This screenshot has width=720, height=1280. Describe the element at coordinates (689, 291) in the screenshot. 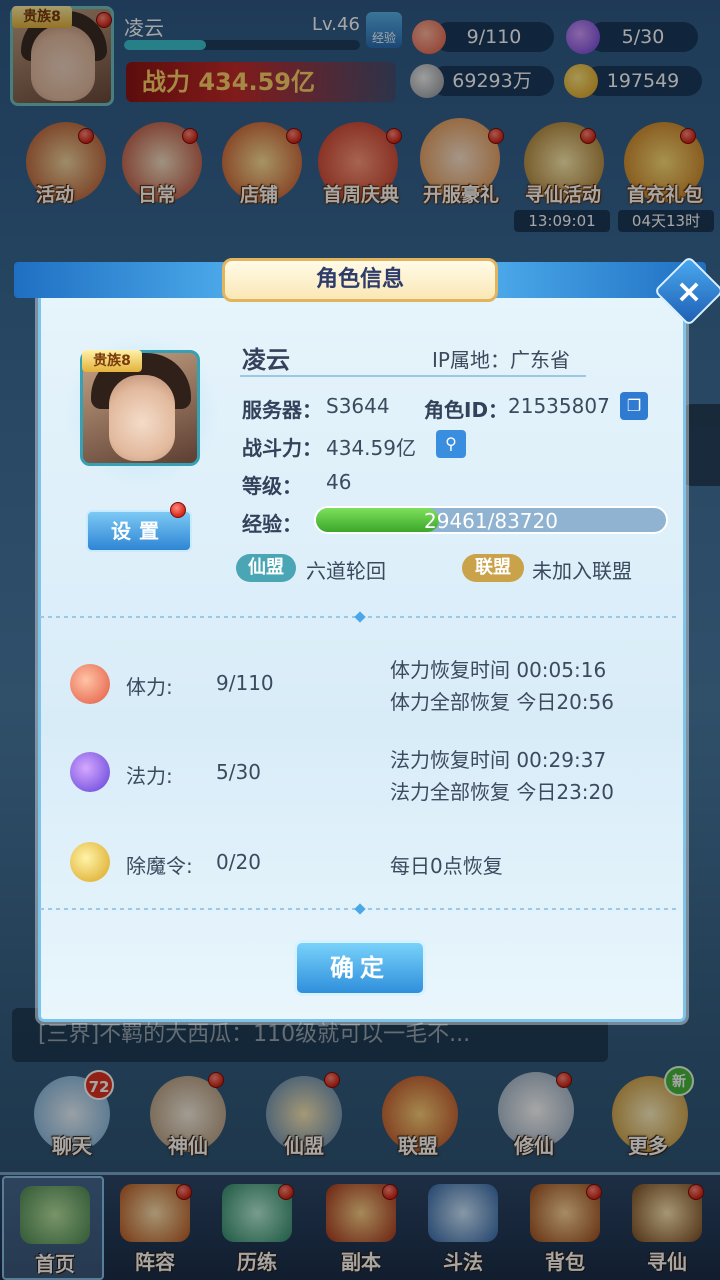

I see `close-icon: ×` at that location.